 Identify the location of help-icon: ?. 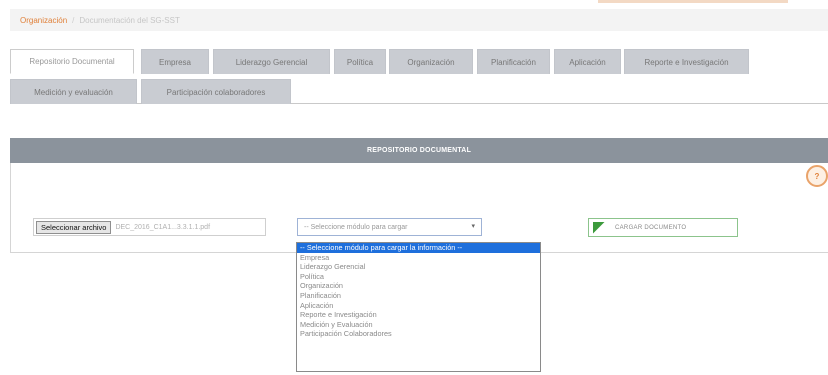
(817, 176).